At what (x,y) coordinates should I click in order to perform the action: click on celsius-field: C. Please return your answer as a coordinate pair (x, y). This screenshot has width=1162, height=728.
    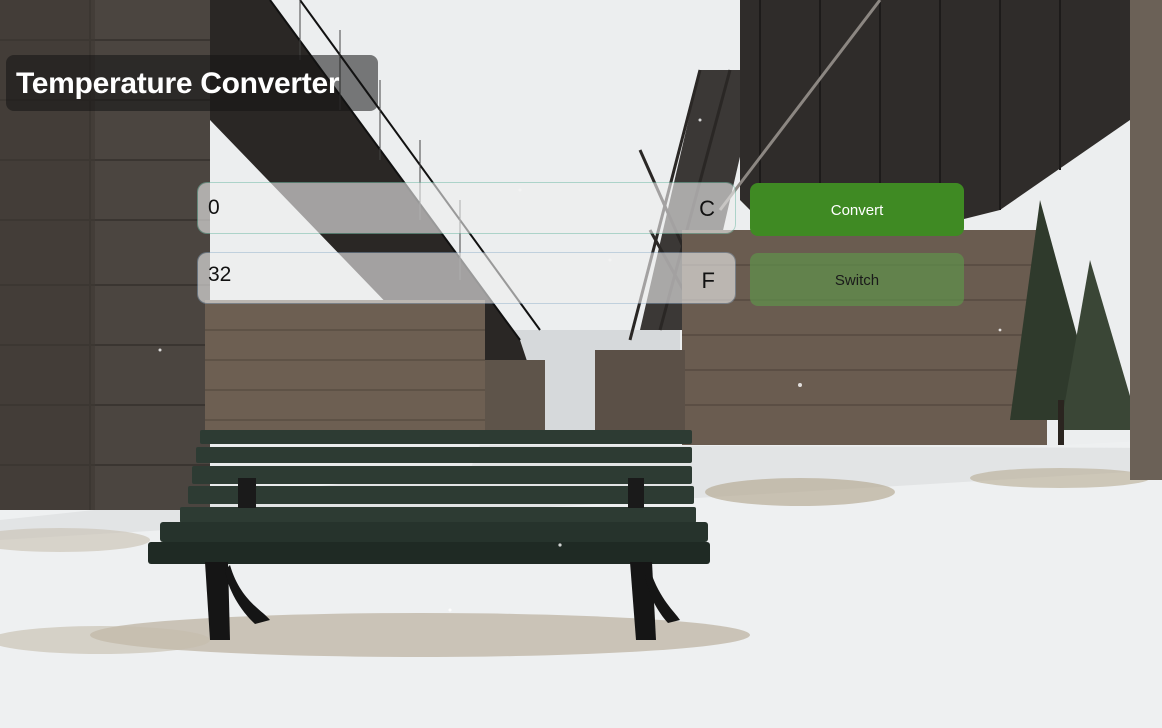
    Looking at the image, I should click on (466, 208).